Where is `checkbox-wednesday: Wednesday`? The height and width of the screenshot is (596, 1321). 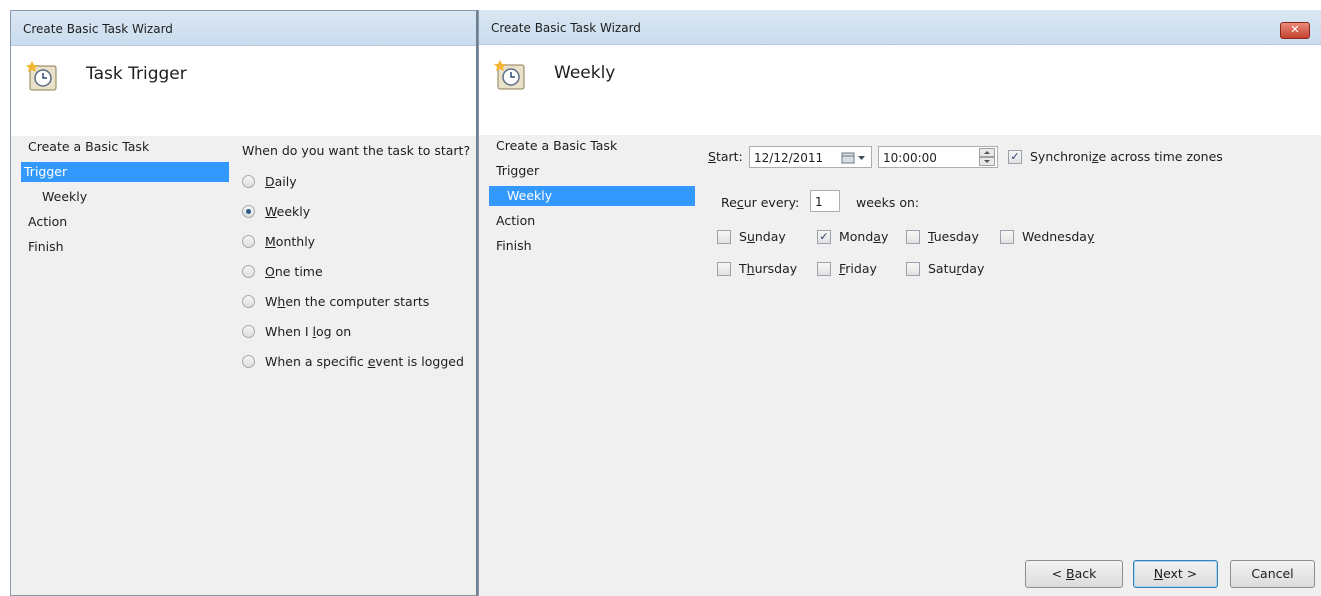 checkbox-wednesday: Wednesday is located at coordinates (1047, 237).